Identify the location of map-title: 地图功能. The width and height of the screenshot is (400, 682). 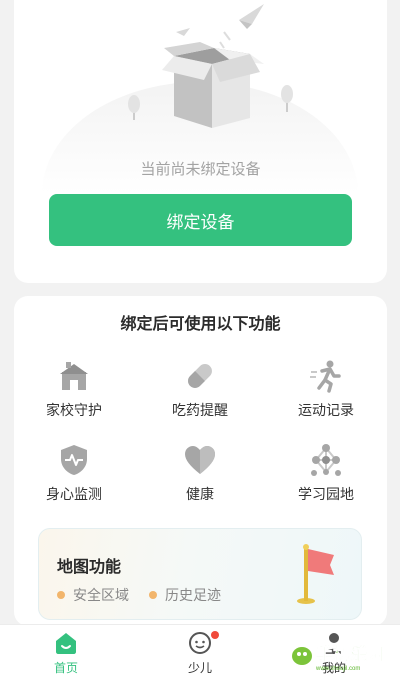
(89, 566).